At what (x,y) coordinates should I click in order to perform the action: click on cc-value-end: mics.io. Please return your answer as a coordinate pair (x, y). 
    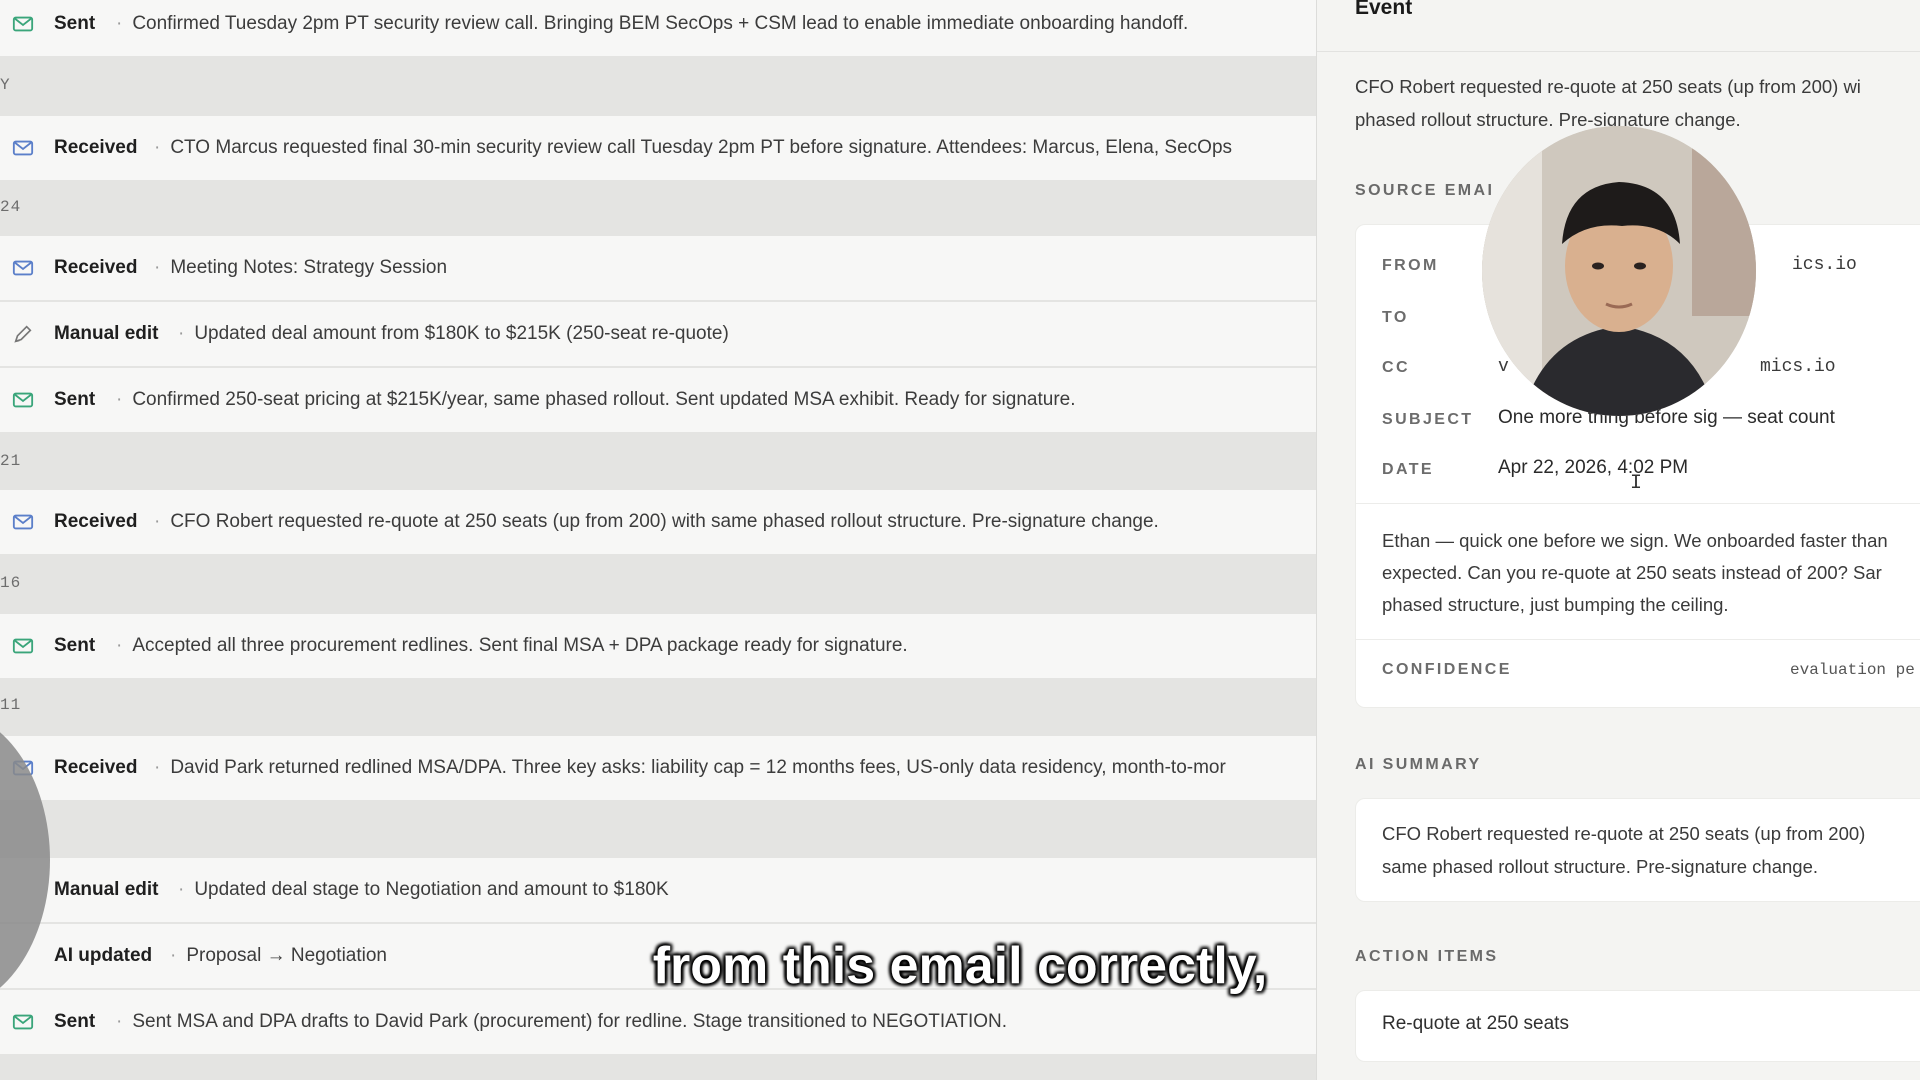
    Looking at the image, I should click on (1798, 367).